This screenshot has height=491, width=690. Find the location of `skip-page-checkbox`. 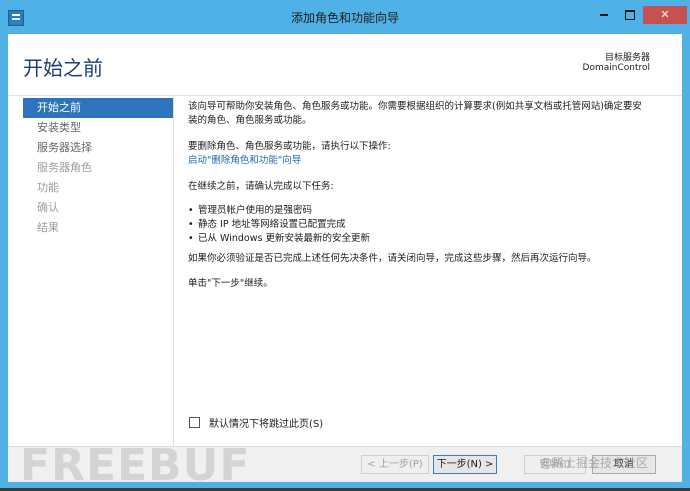

skip-page-checkbox is located at coordinates (194, 422).